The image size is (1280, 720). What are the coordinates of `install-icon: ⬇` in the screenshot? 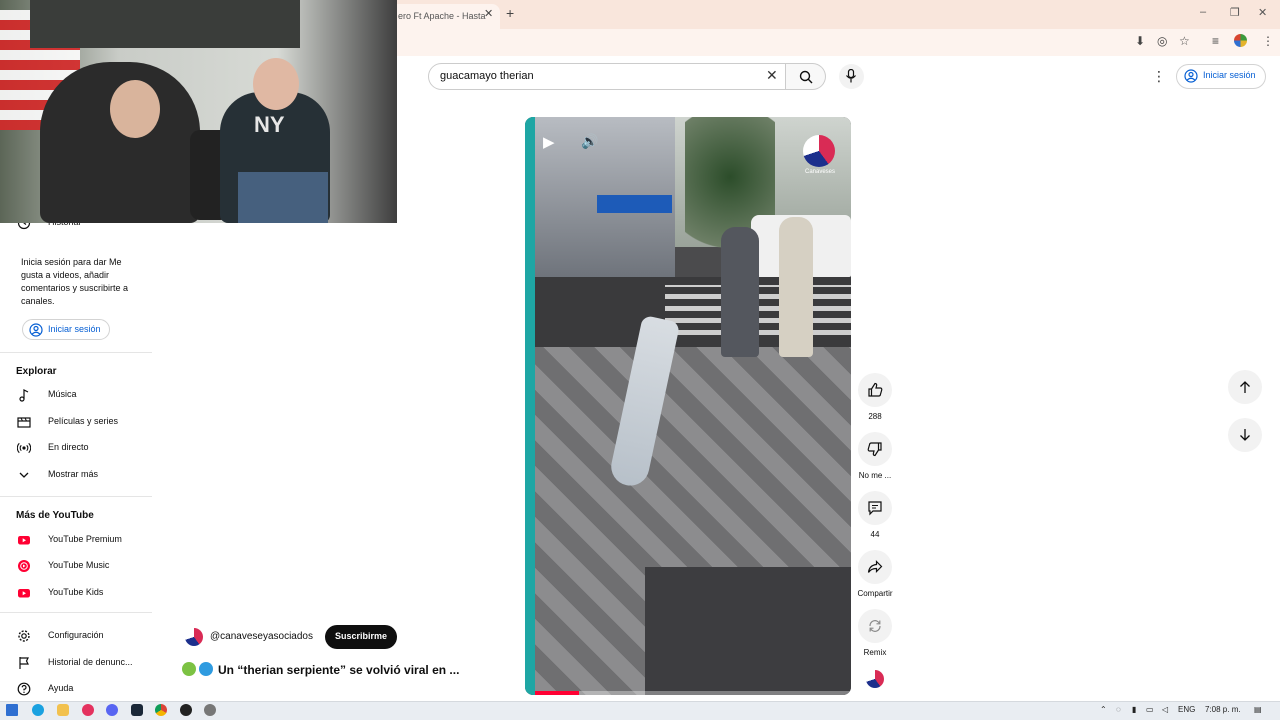 It's located at (1140, 41).